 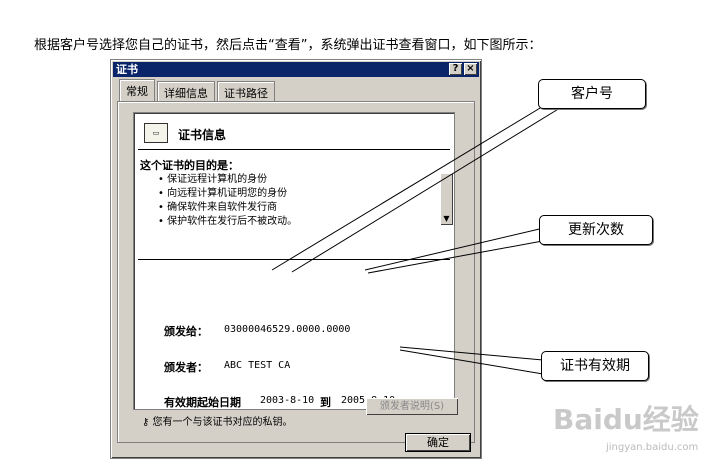 What do you see at coordinates (652, 447) in the screenshot?
I see `watermark-url: jingyan.baidu.com` at bounding box center [652, 447].